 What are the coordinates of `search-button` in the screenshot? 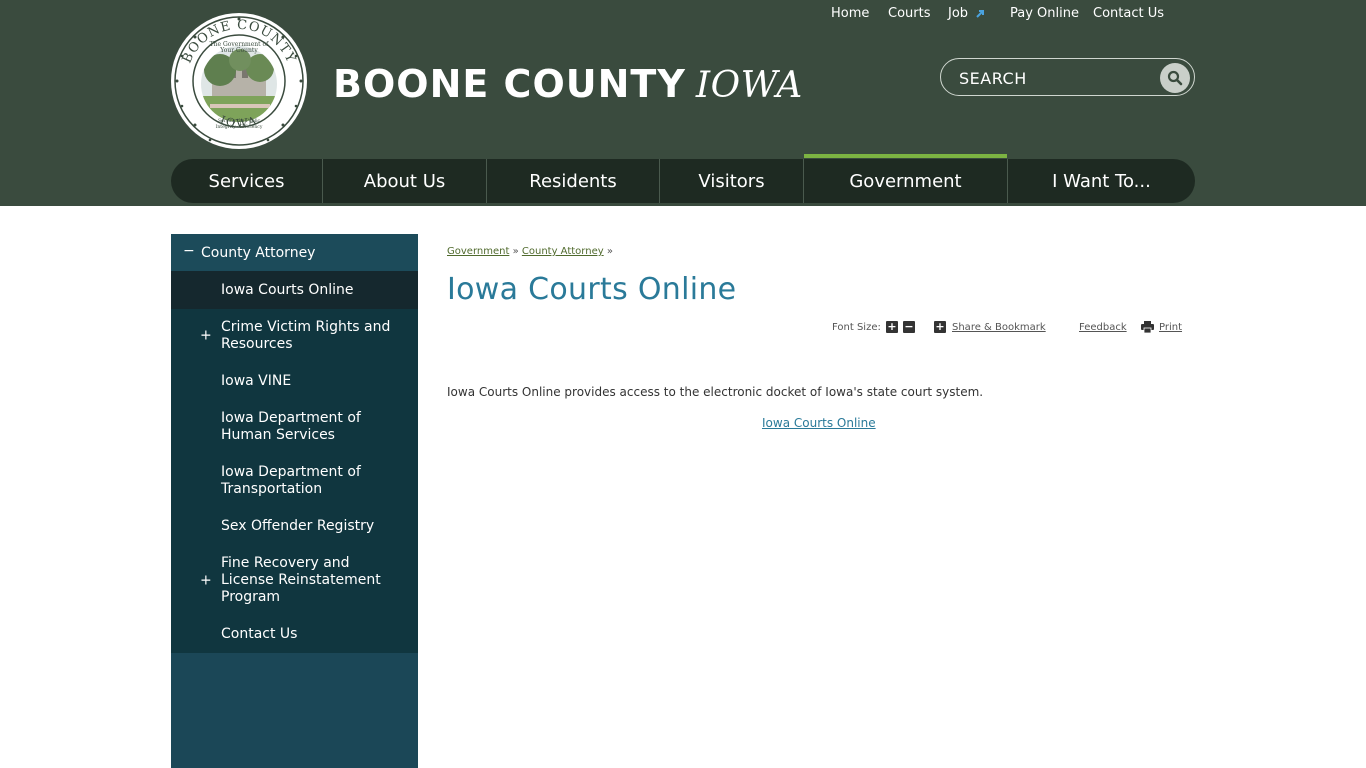 It's located at (1175, 78).